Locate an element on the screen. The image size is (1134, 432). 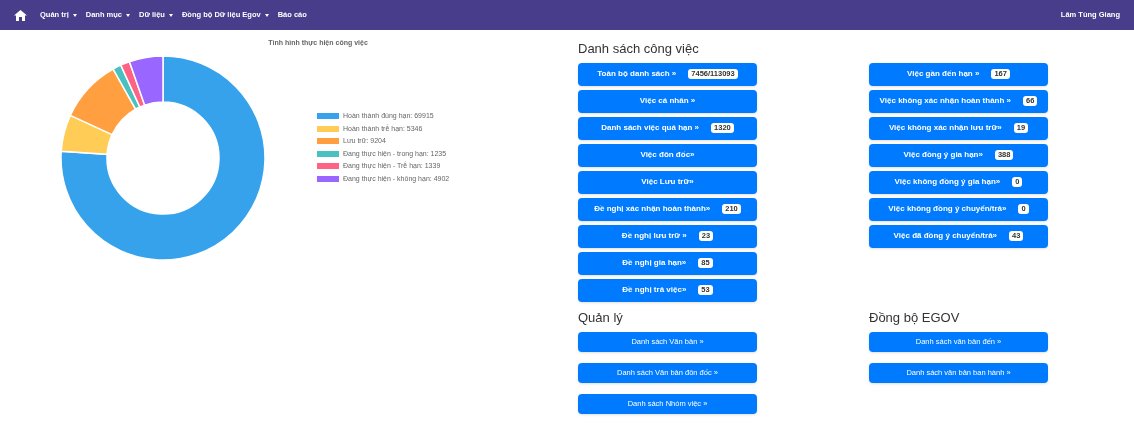
list-button: Việc cá nhân » is located at coordinates (667, 101).